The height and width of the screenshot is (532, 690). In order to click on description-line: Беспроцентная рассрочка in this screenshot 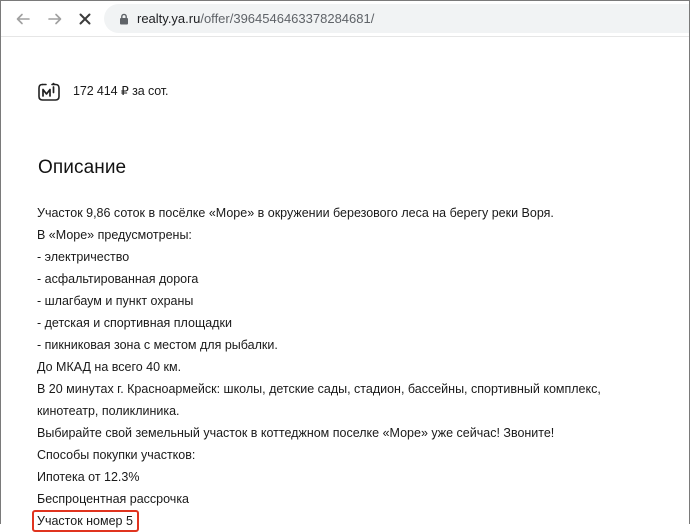, I will do `click(113, 499)`.